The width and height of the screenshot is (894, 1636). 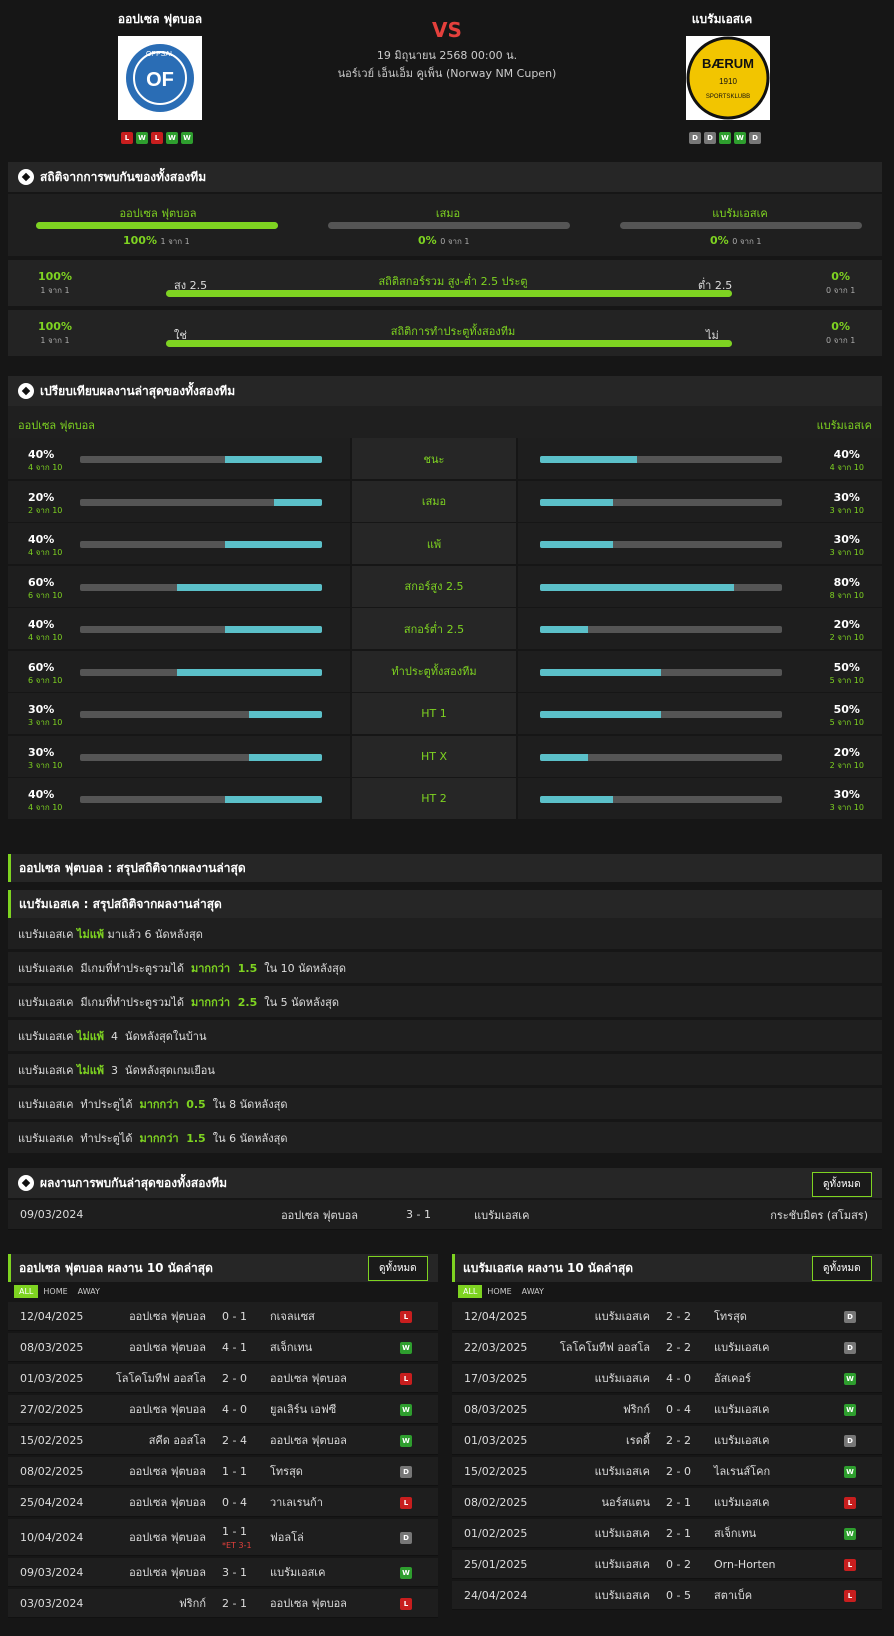 I want to click on match-away: สเจ็กเทน, so click(x=291, y=1347).